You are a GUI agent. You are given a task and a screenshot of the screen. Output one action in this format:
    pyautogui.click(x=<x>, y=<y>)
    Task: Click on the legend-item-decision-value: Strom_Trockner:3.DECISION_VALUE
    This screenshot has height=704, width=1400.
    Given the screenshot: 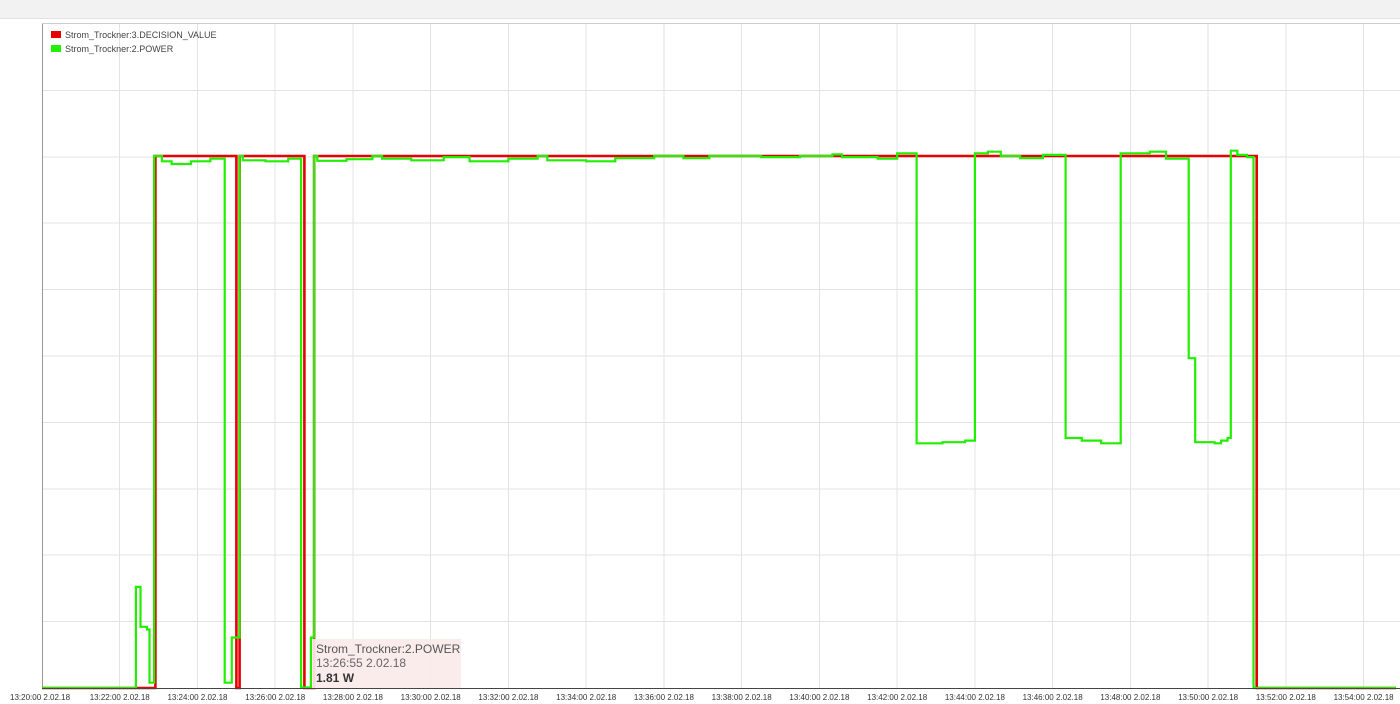 What is the action you would take?
    pyautogui.click(x=134, y=35)
    